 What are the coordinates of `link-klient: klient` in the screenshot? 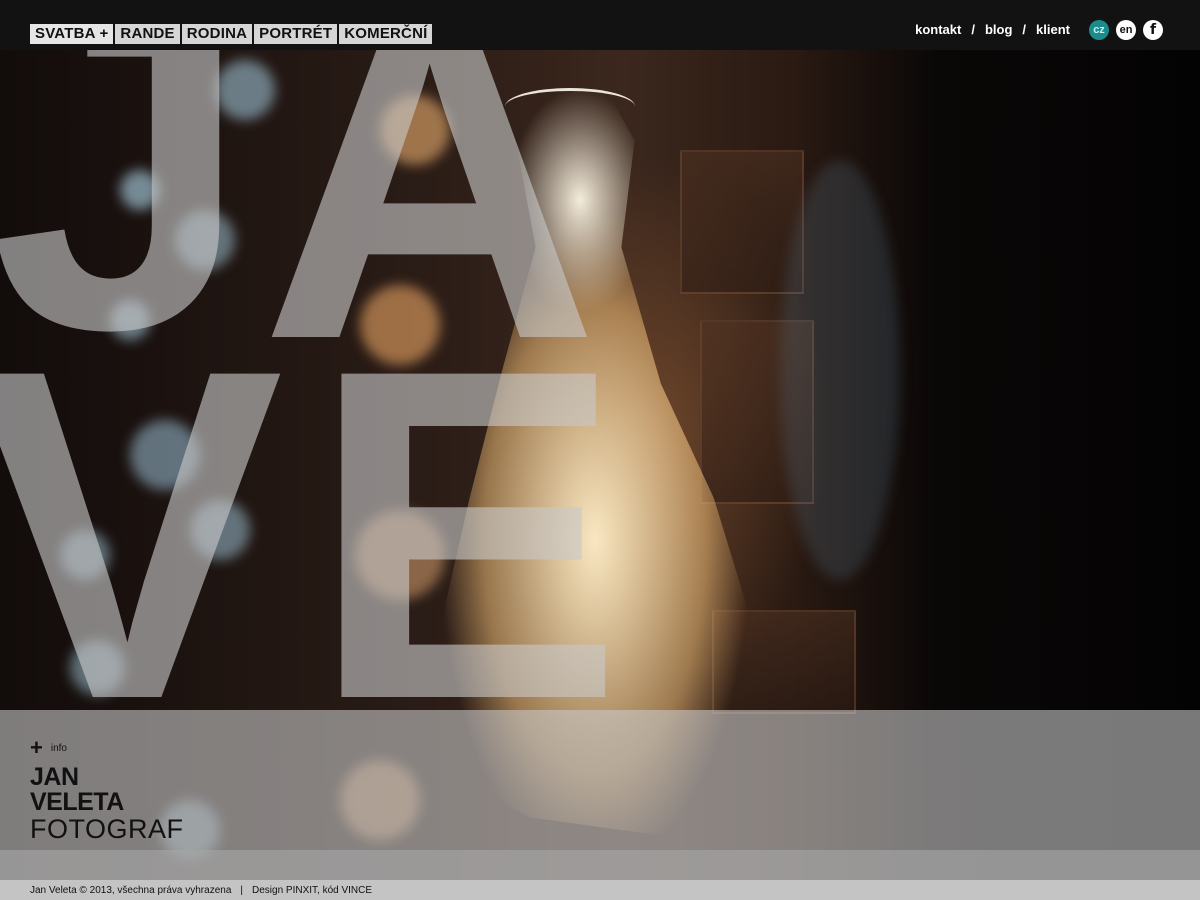 It's located at (1053, 29).